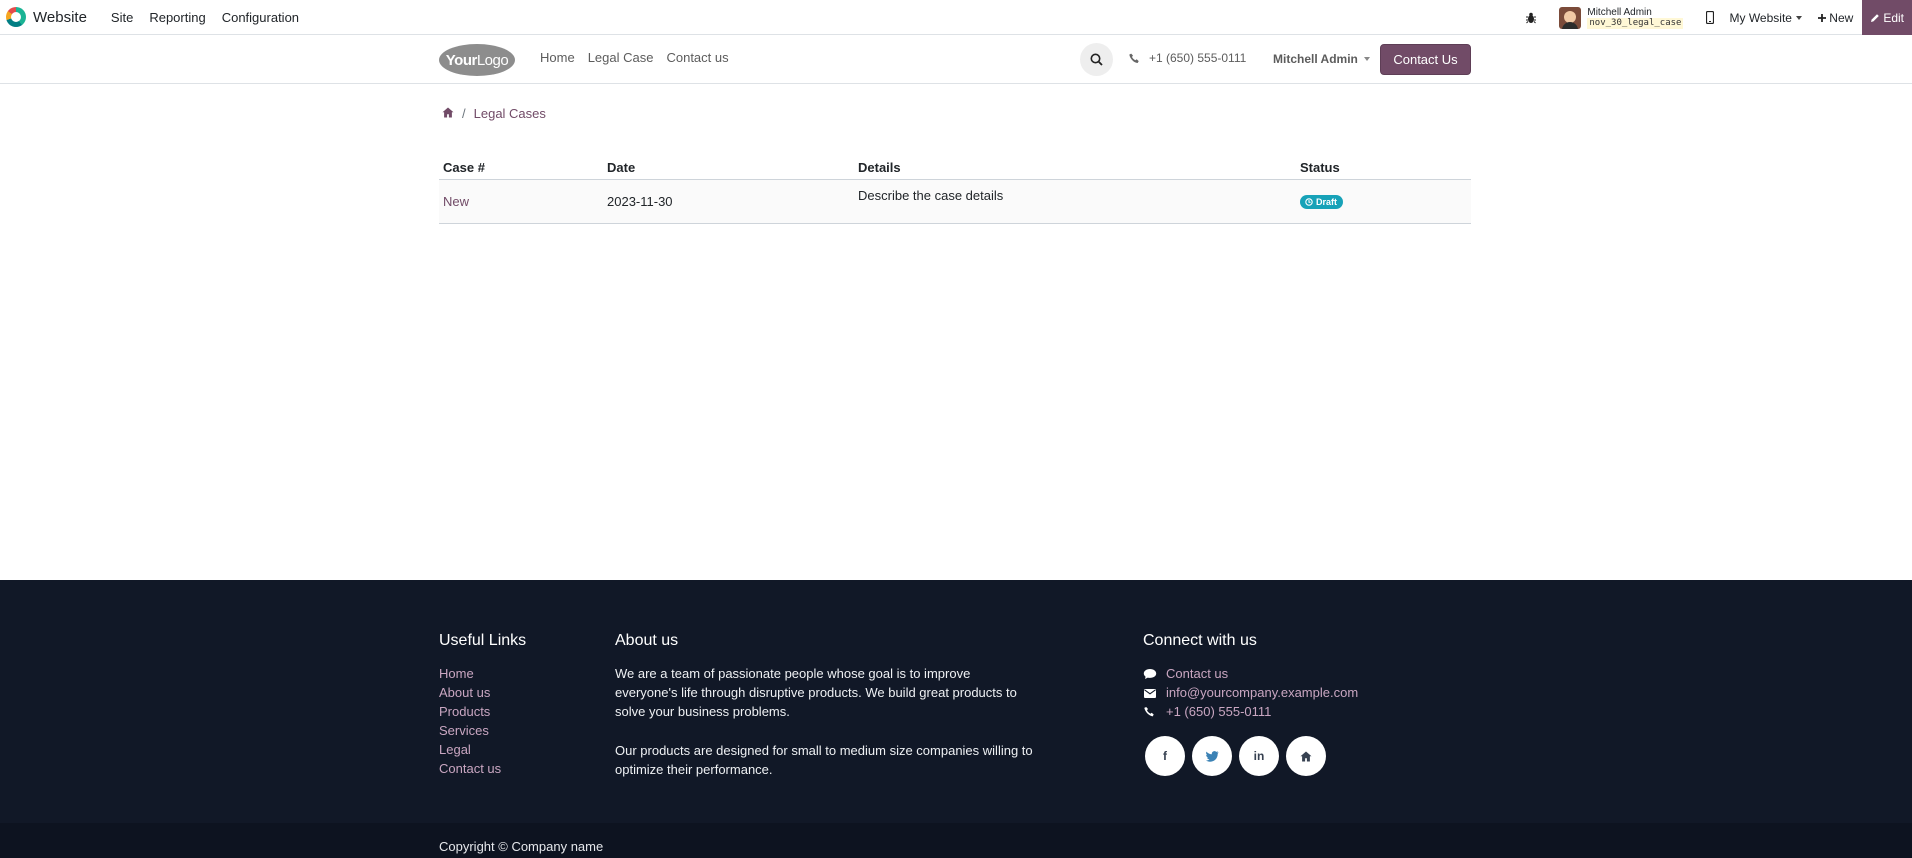 The image size is (1912, 858). Describe the element at coordinates (1425, 59) in the screenshot. I see `contact-us-button: Contact Us` at that location.